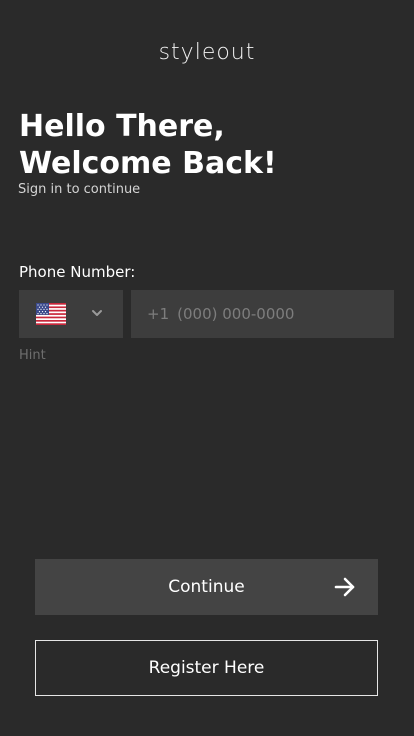 The height and width of the screenshot is (736, 414). What do you see at coordinates (97, 313) in the screenshot?
I see `chevron-down-icon` at bounding box center [97, 313].